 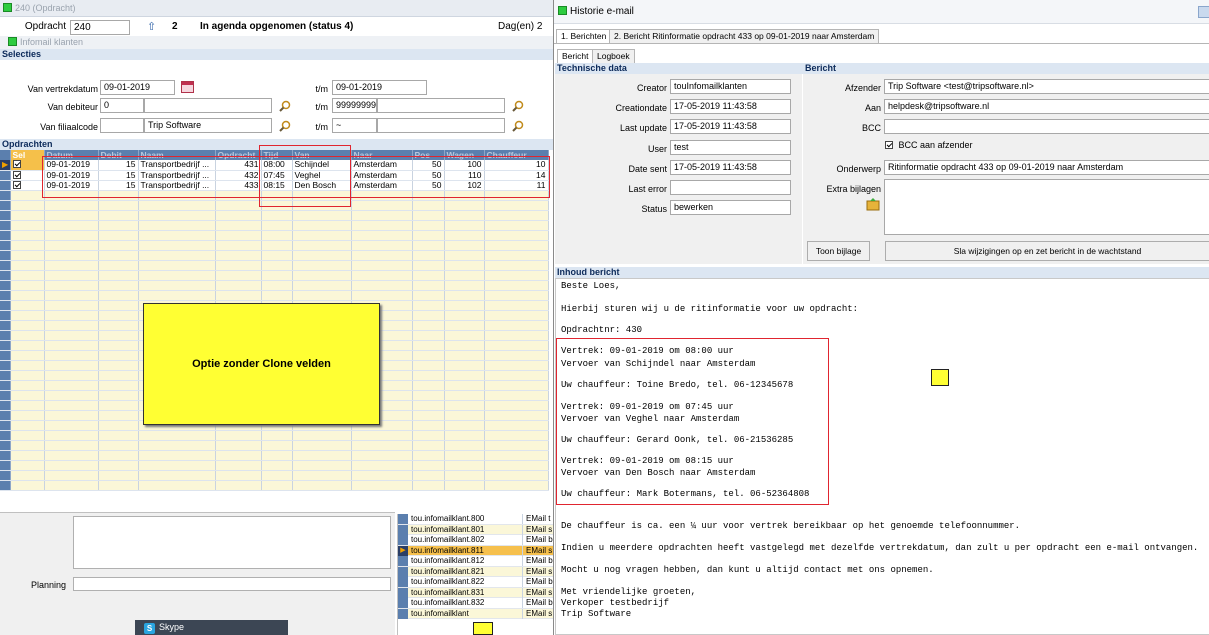 I want to click on list-item: tou.infomailklant.821 EMail s, so click(x=476, y=571).